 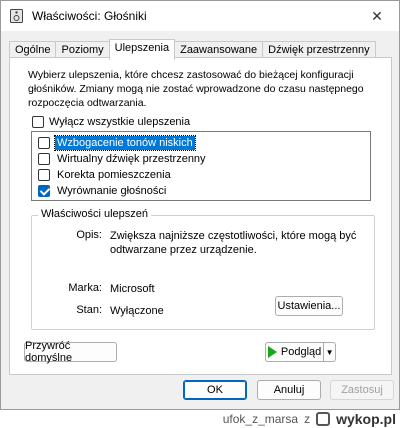 I want to click on loudness-equalization-label: Wyrównanie głośności, so click(x=112, y=191).